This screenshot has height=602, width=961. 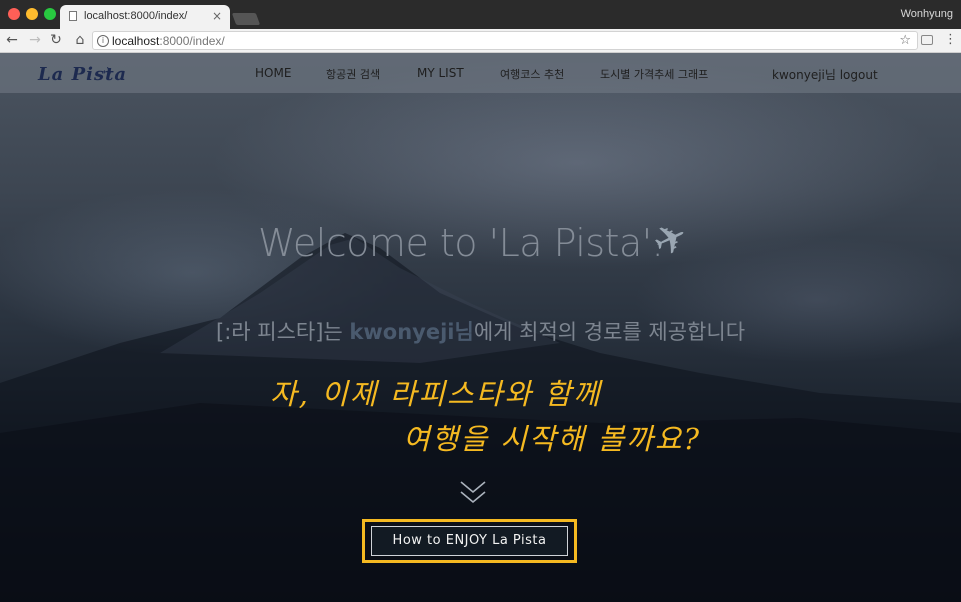 I want to click on more-menu-icon: ⋮, so click(x=950, y=39).